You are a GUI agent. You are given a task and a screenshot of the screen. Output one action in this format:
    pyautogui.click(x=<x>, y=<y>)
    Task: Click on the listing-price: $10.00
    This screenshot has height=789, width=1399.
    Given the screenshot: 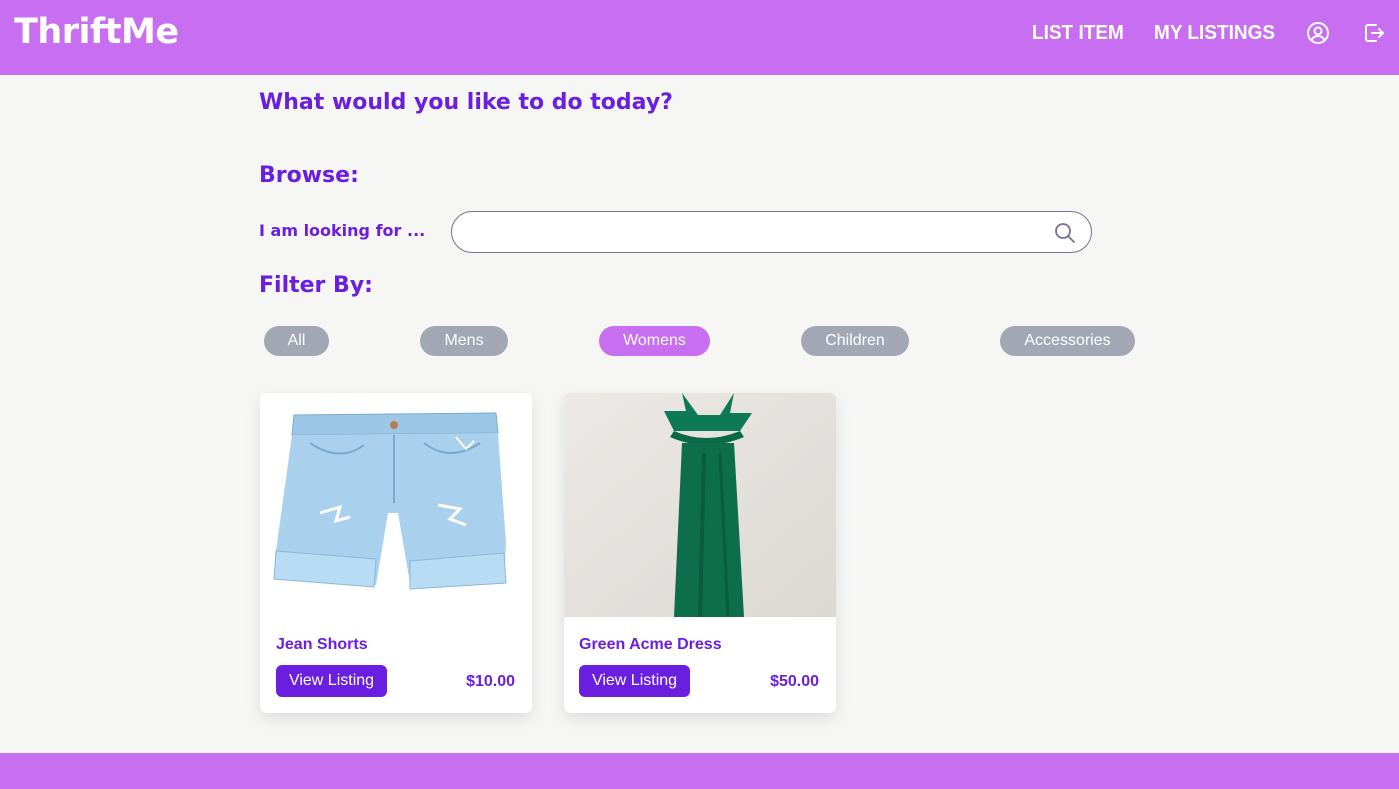 What is the action you would take?
    pyautogui.click(x=490, y=681)
    